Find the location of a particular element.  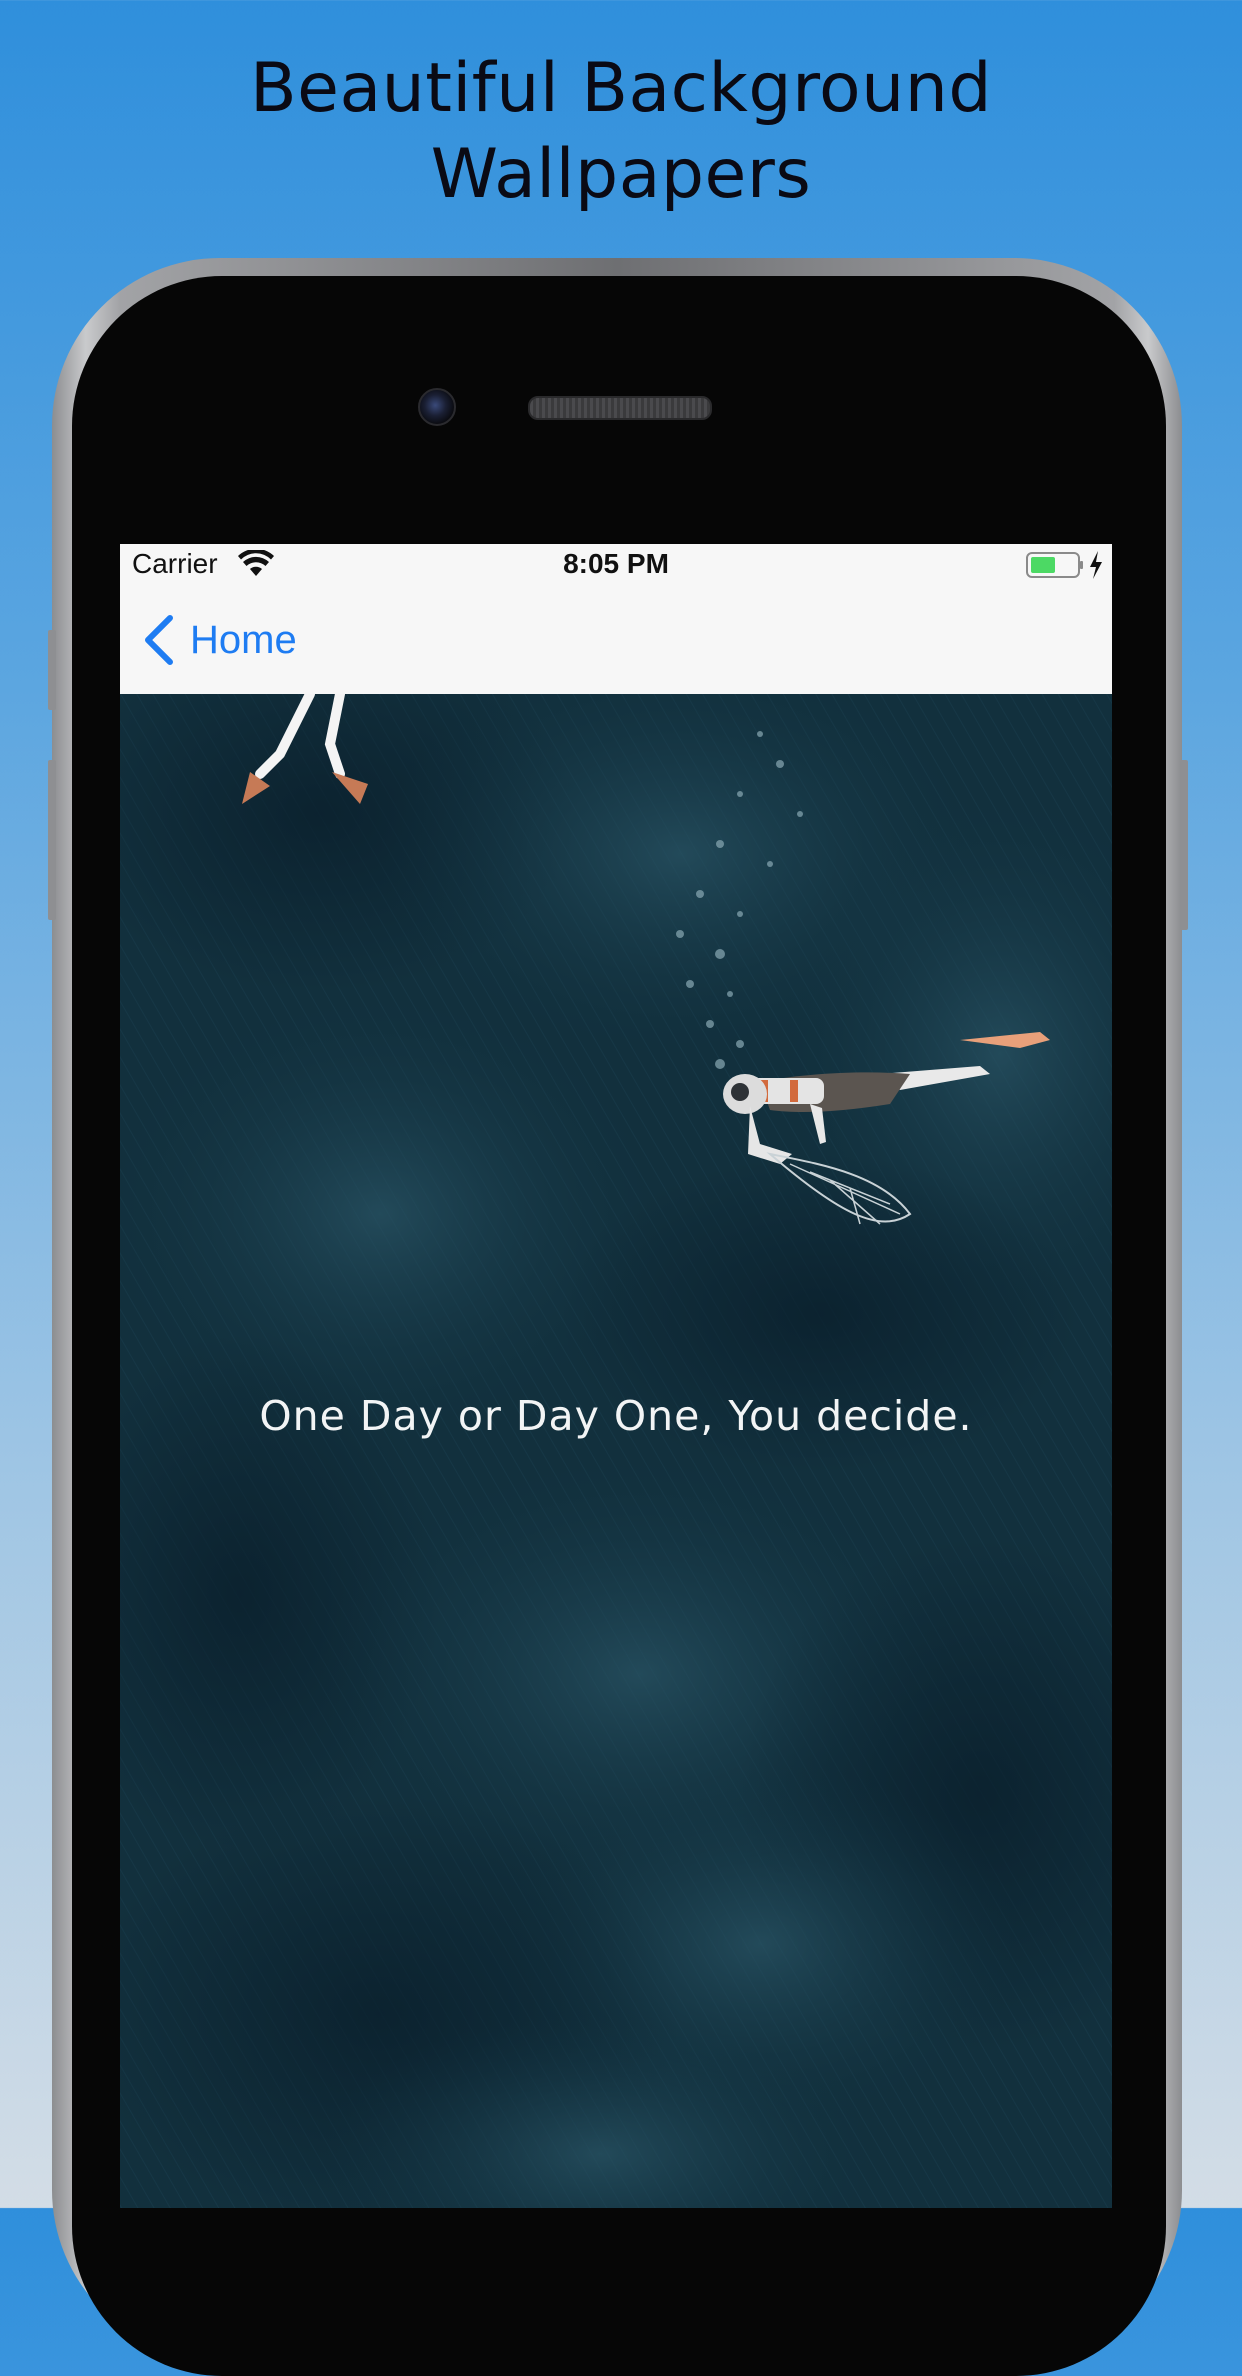

phone-volume-up-button is located at coordinates (52, 670).